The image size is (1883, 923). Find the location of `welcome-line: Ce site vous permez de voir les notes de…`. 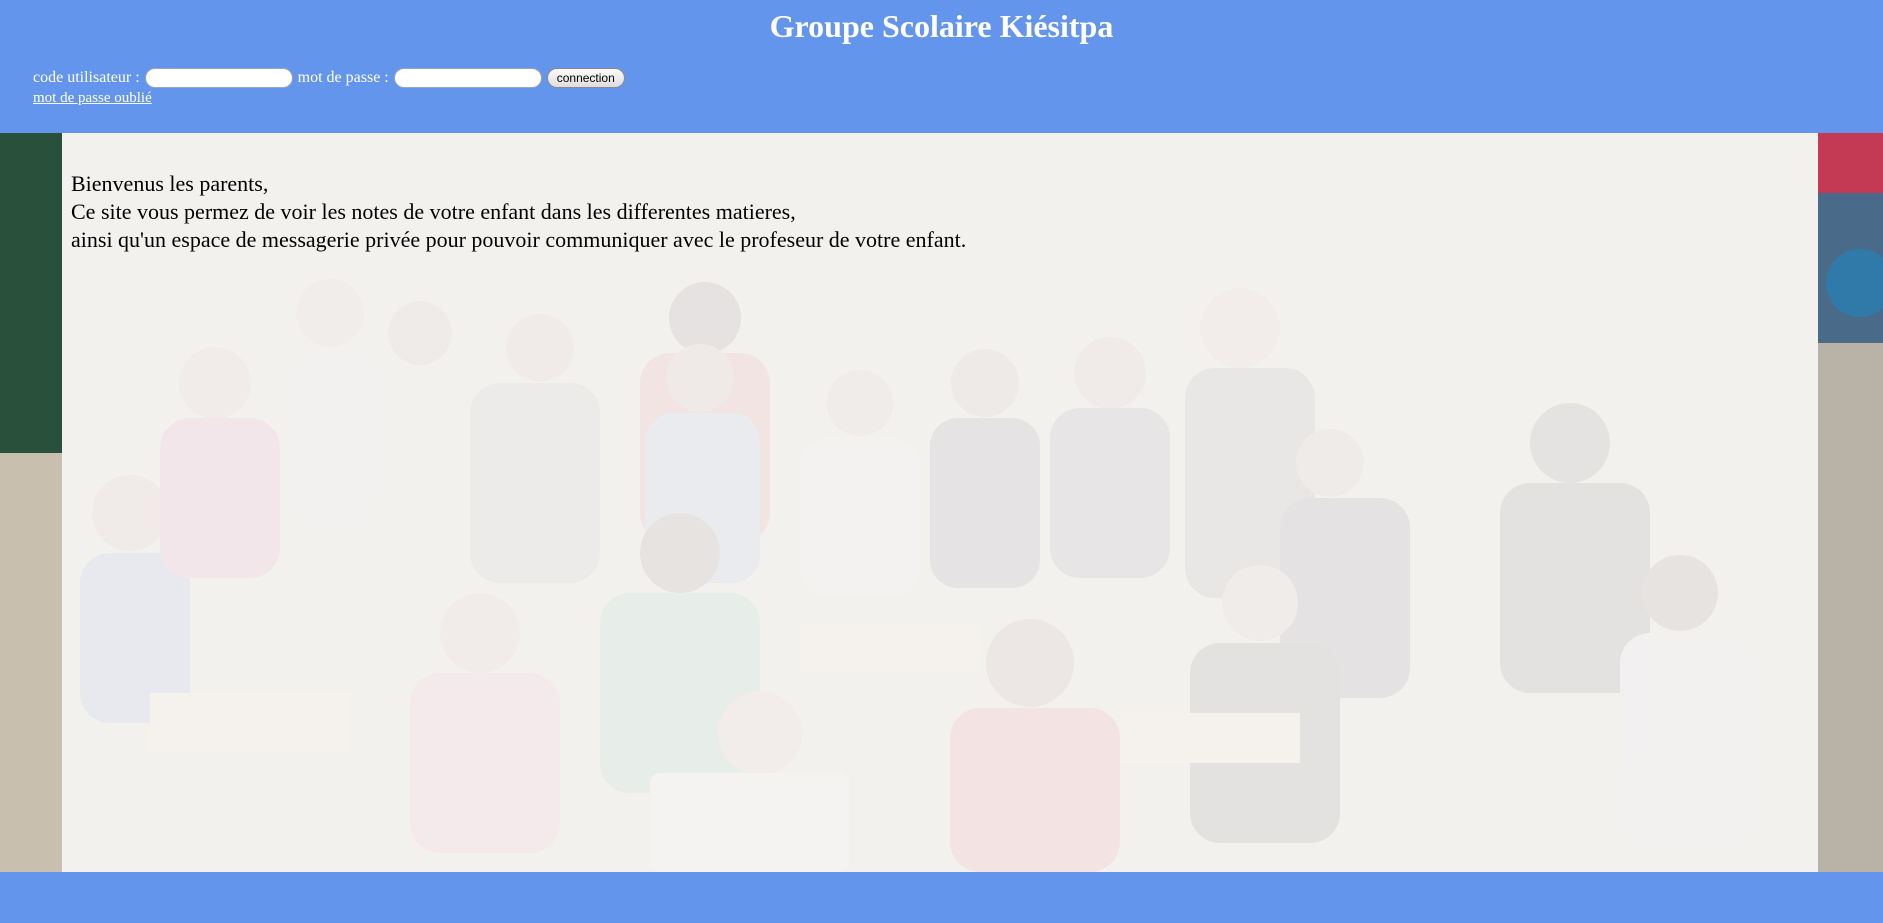

welcome-line: Ce site vous permez de voir les notes de… is located at coordinates (433, 211).